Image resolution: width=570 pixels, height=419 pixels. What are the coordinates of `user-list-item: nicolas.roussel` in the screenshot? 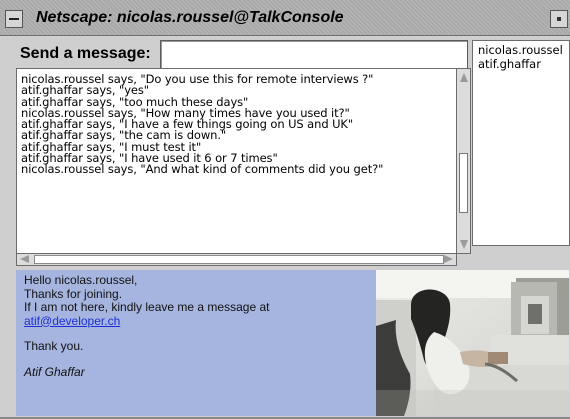 It's located at (521, 50).